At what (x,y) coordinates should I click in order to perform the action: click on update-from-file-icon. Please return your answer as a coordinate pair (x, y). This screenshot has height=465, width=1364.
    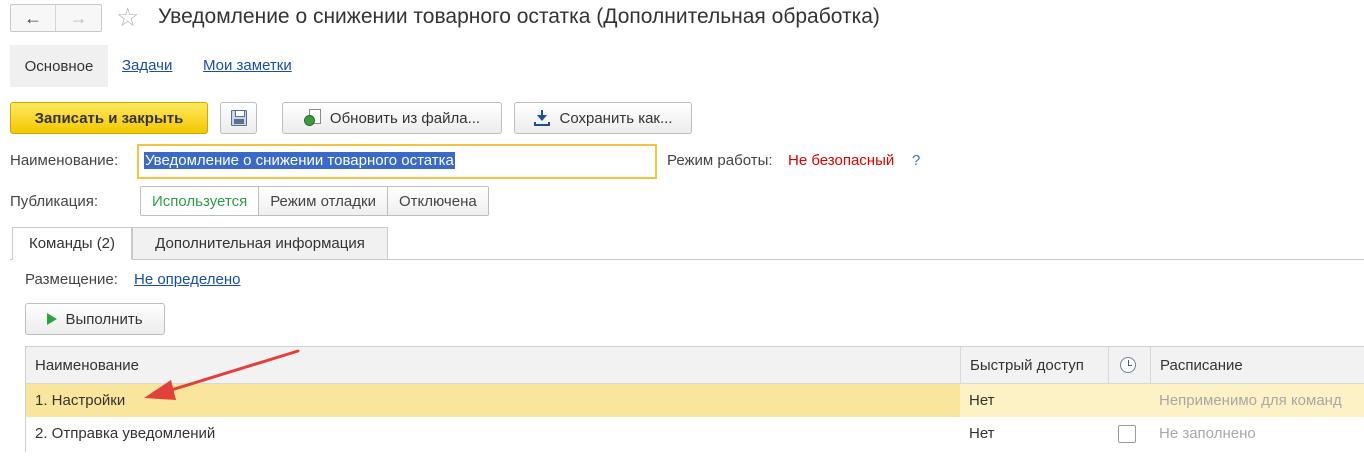
    Looking at the image, I should click on (312, 118).